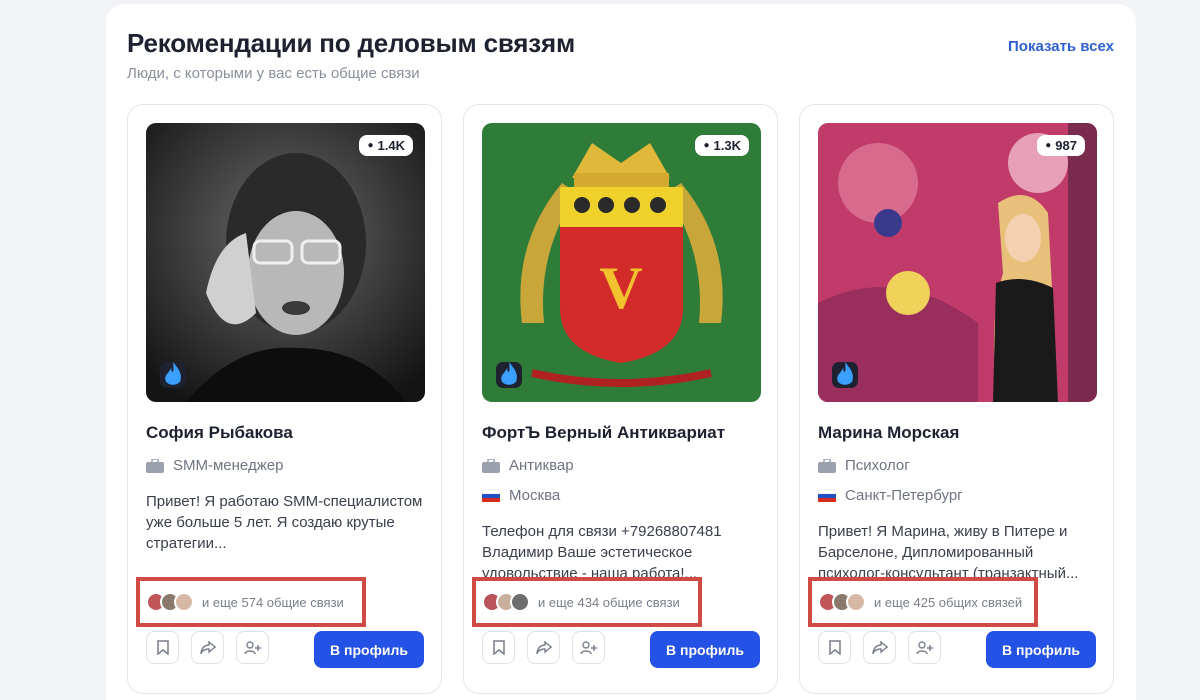 The height and width of the screenshot is (700, 1200). What do you see at coordinates (1061, 46) in the screenshot?
I see `show-all-link: Показать всех` at bounding box center [1061, 46].